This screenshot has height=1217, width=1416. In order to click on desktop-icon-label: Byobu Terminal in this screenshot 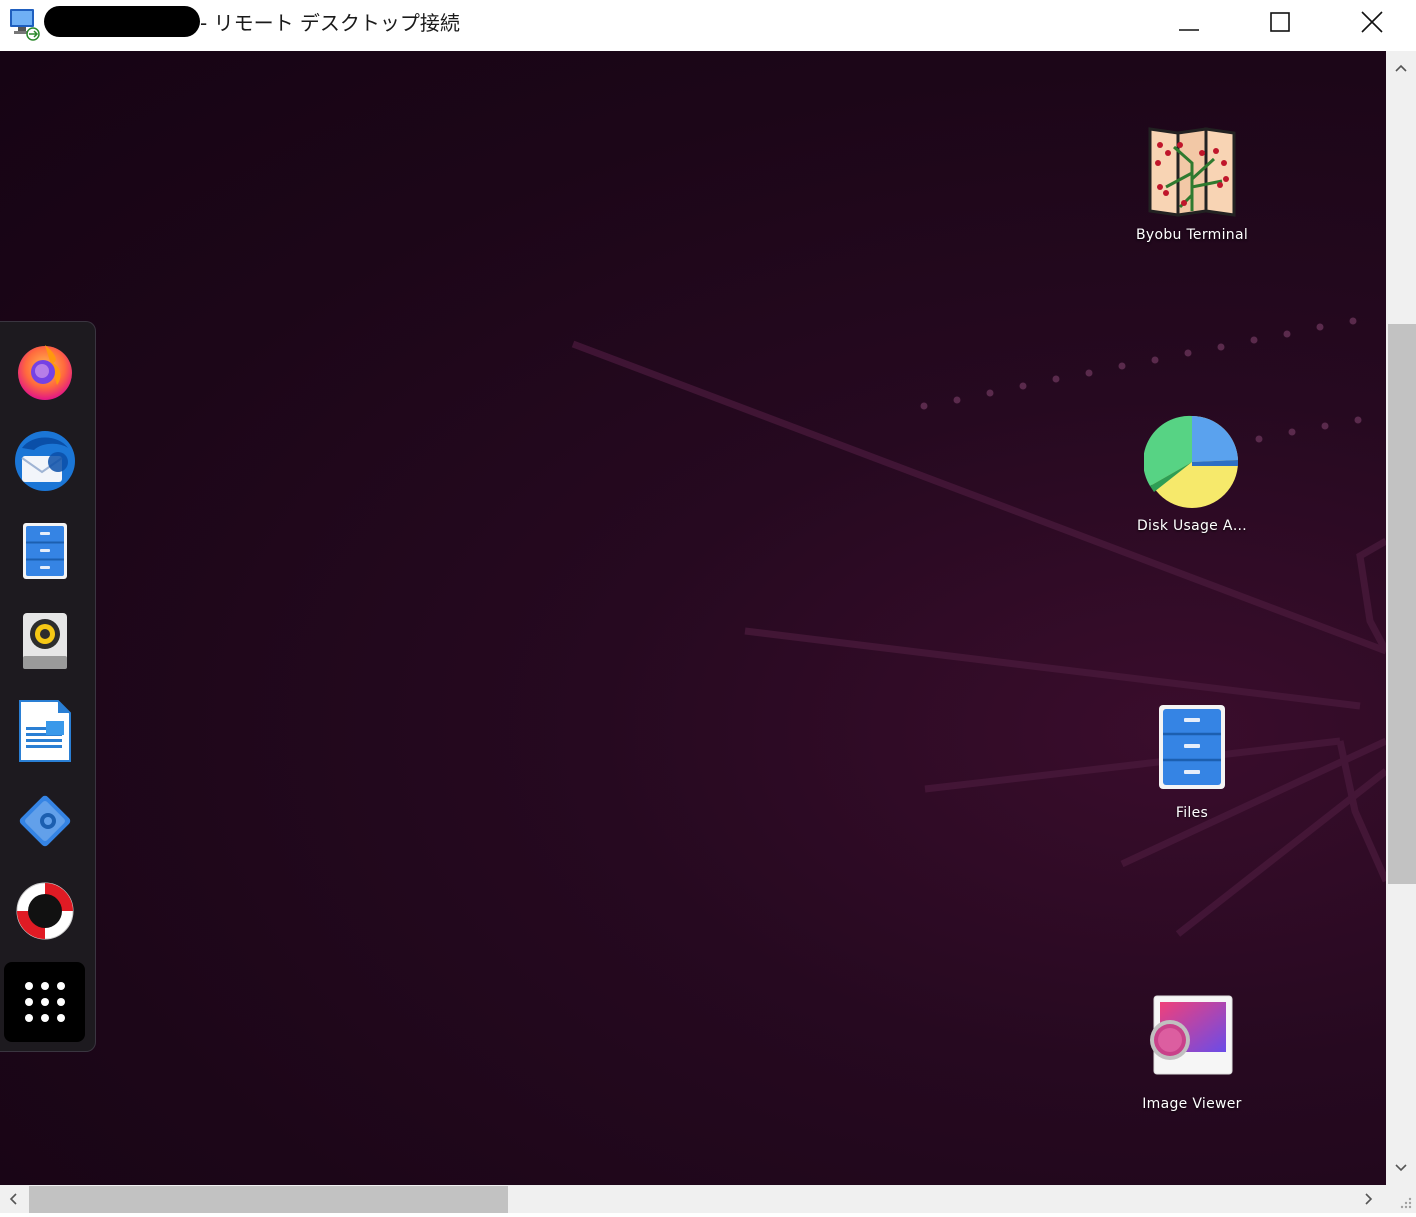, I will do `click(1192, 235)`.